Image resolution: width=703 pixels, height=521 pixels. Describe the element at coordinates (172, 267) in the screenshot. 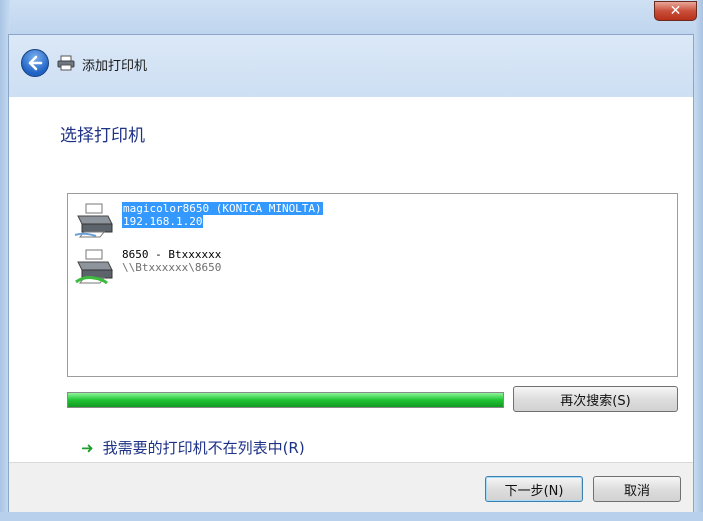

I see `printer-address: \\Btxxxxxx\8650` at that location.